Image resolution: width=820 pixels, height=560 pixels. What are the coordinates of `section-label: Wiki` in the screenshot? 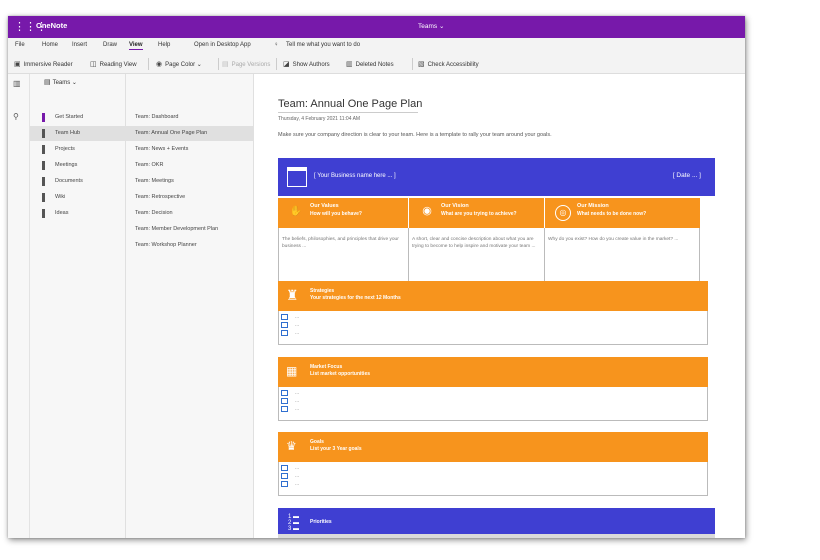 It's located at (60, 197).